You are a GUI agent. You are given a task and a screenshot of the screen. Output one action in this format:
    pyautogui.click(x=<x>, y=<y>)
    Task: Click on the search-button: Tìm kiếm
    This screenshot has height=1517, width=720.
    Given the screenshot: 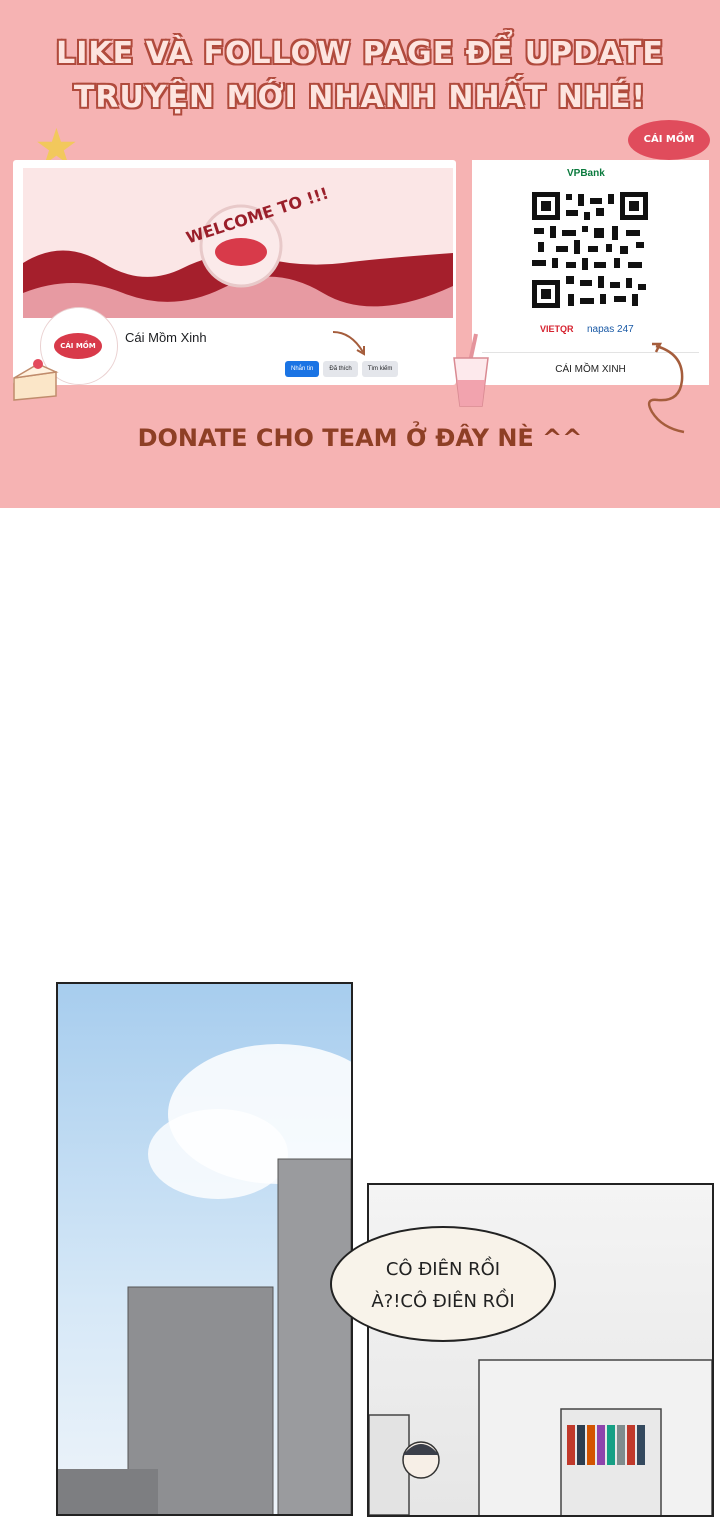 What is the action you would take?
    pyautogui.click(x=380, y=369)
    